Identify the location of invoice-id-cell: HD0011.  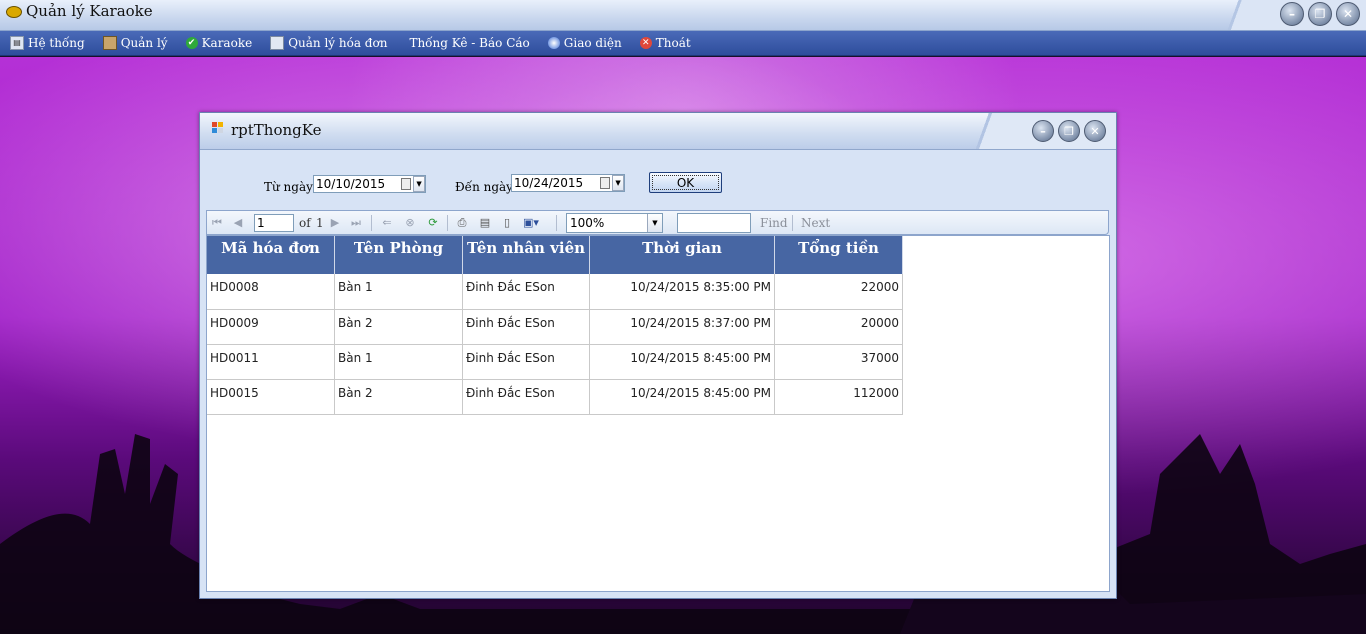
(271, 362).